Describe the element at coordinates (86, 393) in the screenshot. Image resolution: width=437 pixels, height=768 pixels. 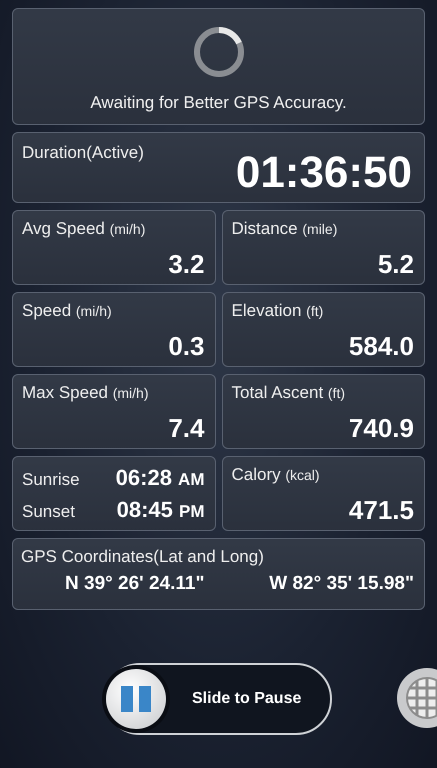
I see `metric-label: Max Speed (mi/h)` at that location.